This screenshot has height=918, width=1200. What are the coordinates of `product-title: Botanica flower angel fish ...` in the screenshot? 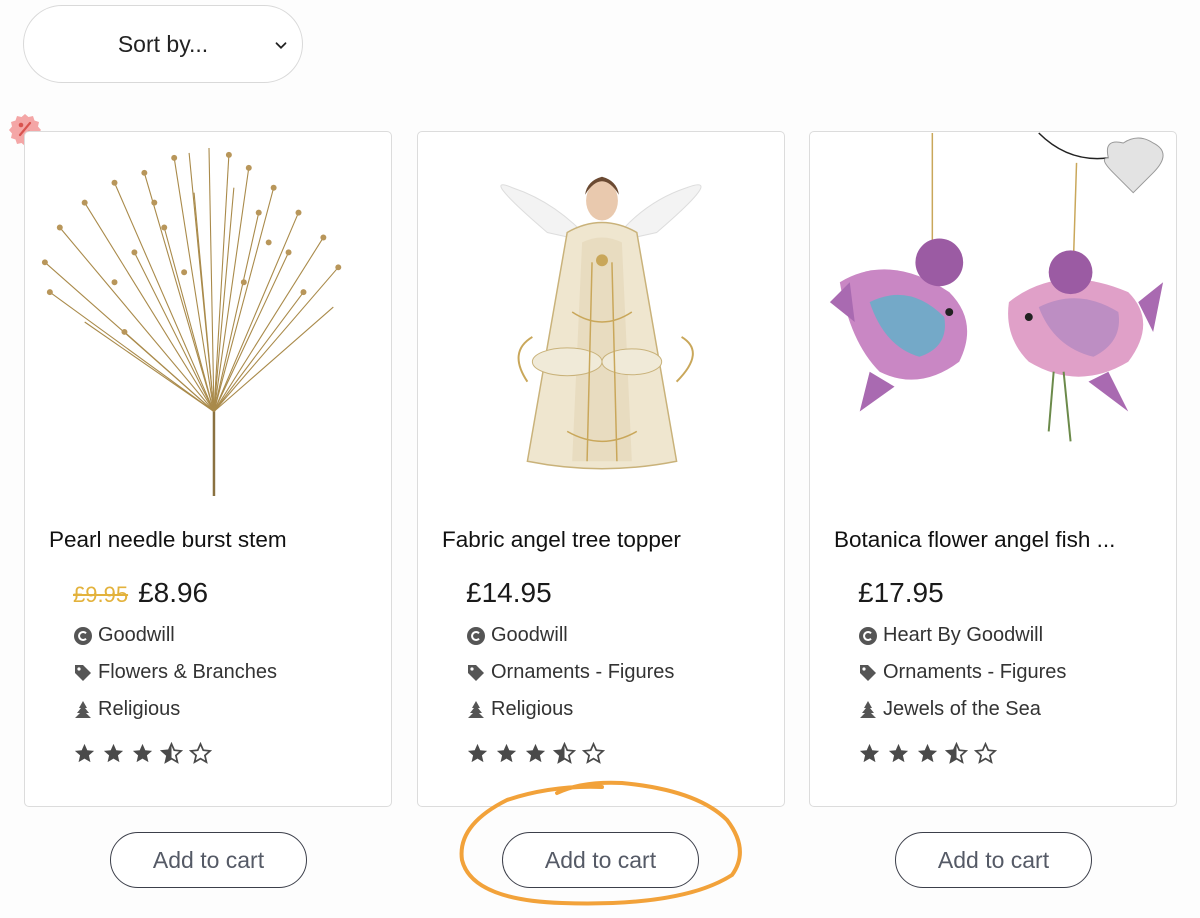 It's located at (999, 540).